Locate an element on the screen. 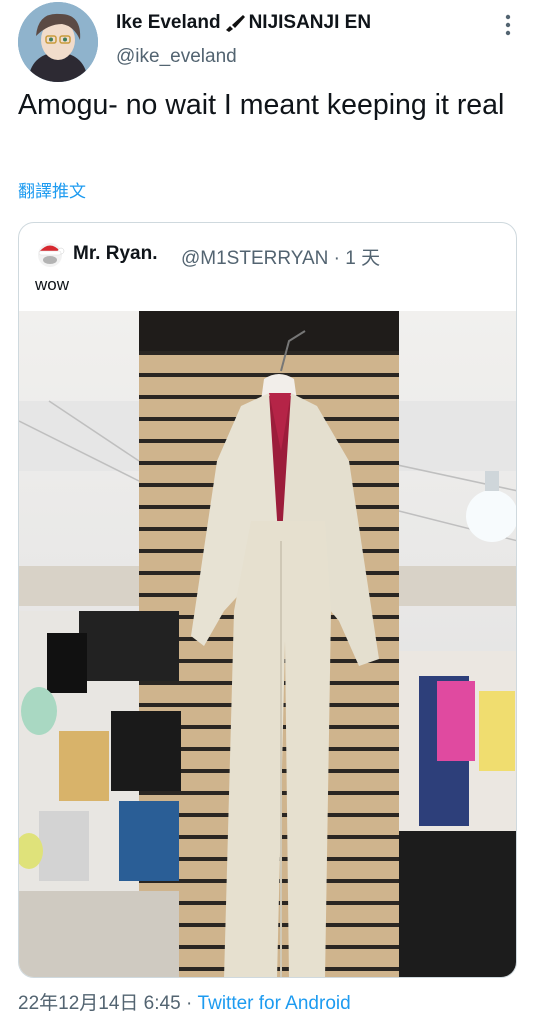 This screenshot has width=536, height=1024. more-options-icon is located at coordinates (508, 25).